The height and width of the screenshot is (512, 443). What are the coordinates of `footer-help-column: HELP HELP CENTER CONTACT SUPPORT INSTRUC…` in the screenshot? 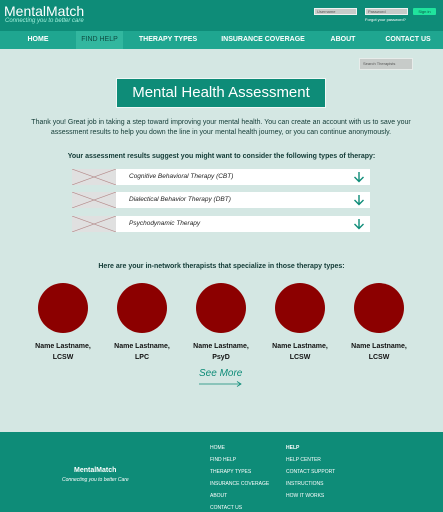 It's located at (310, 472).